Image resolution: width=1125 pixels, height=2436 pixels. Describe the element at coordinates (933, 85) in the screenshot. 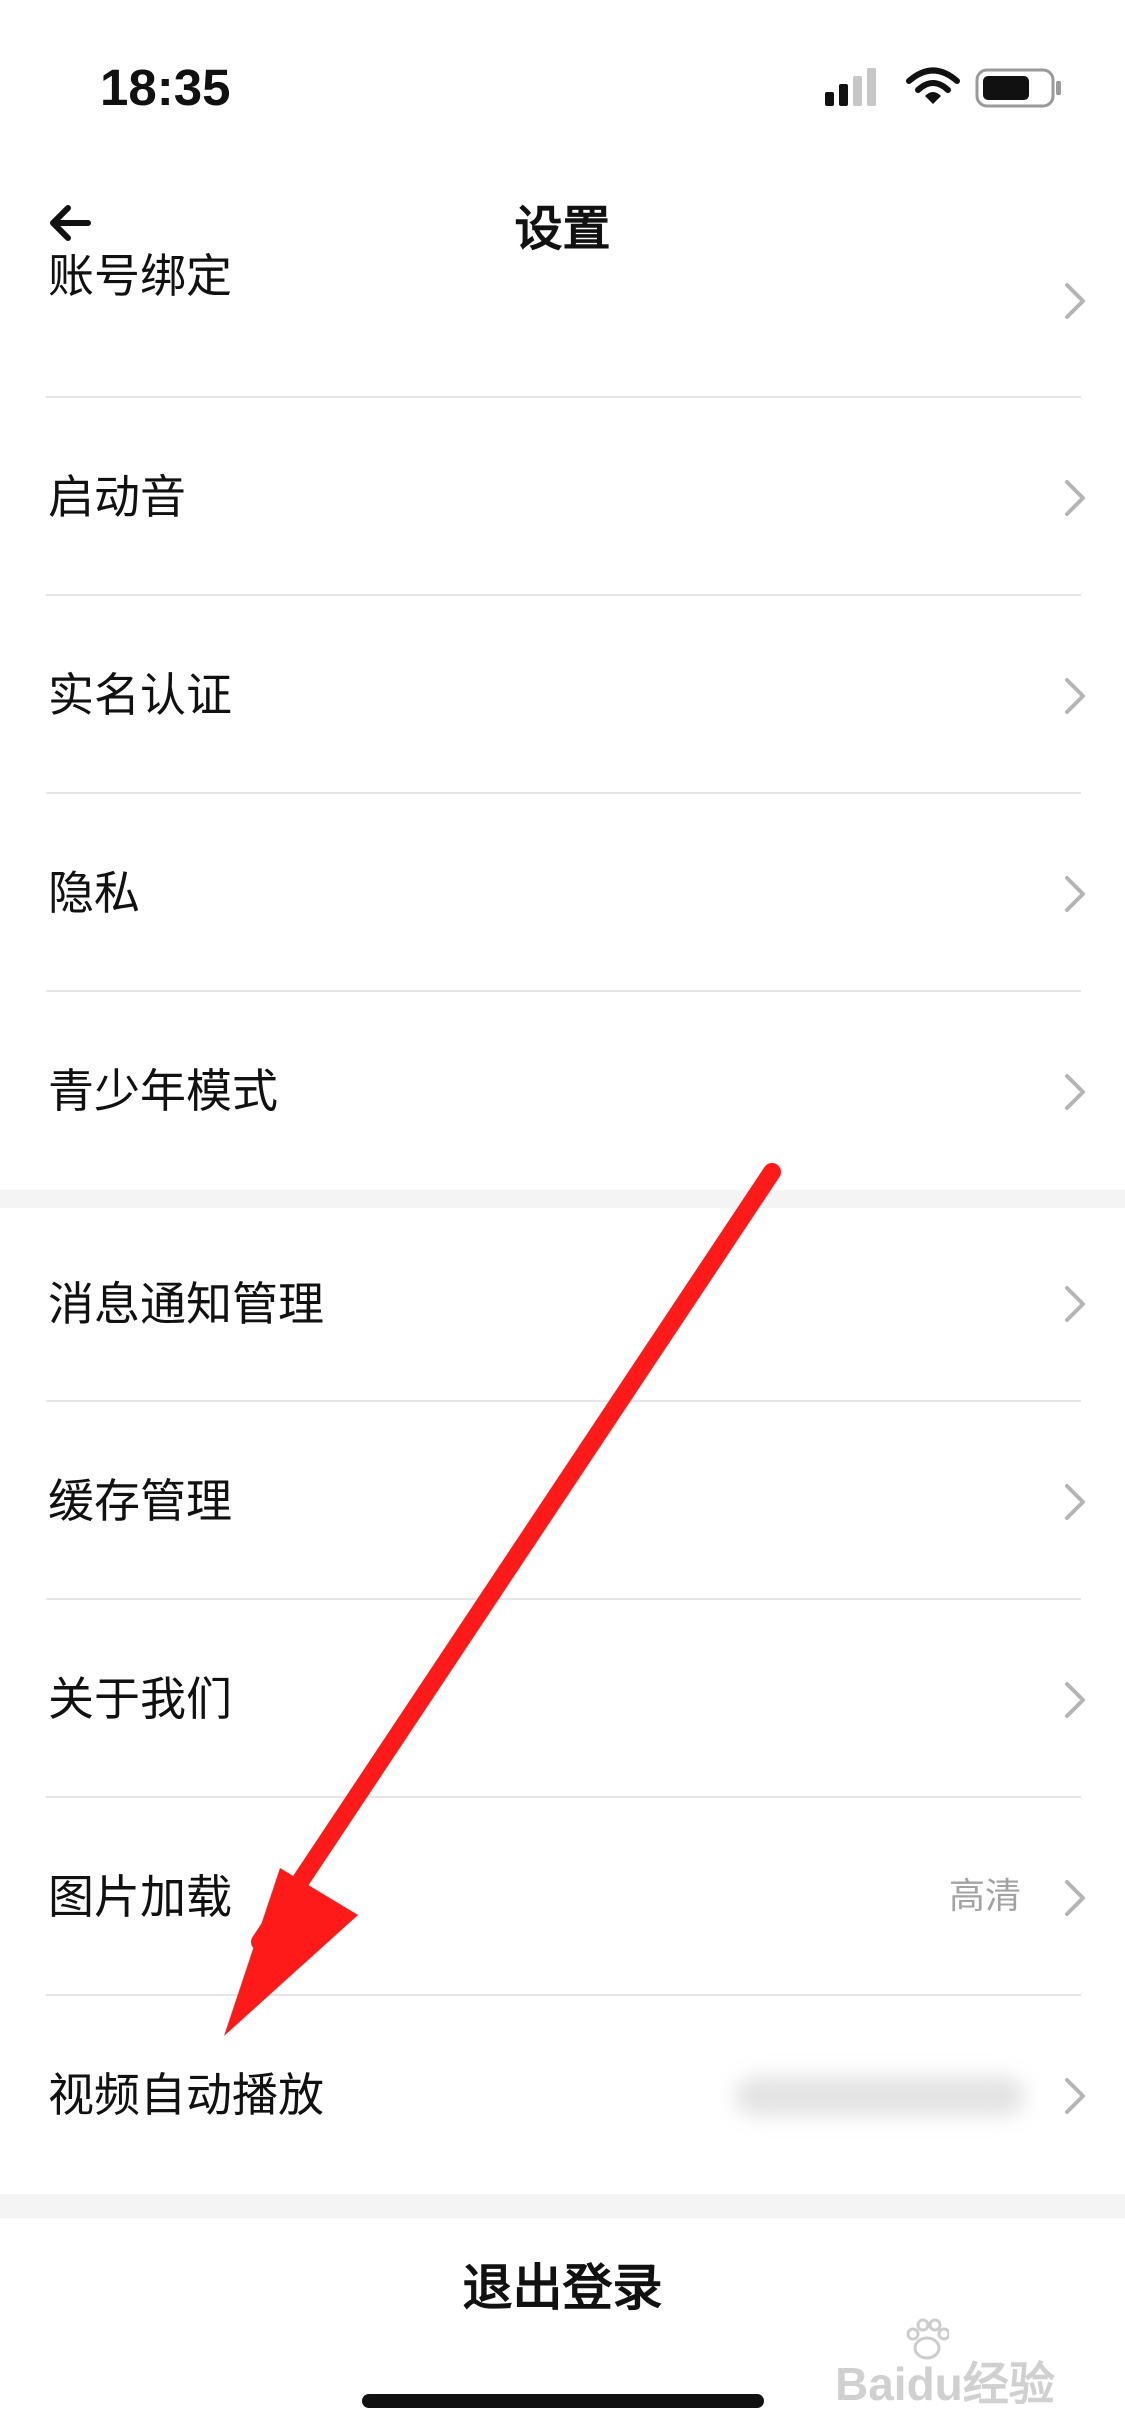

I see `wifi-icon` at that location.